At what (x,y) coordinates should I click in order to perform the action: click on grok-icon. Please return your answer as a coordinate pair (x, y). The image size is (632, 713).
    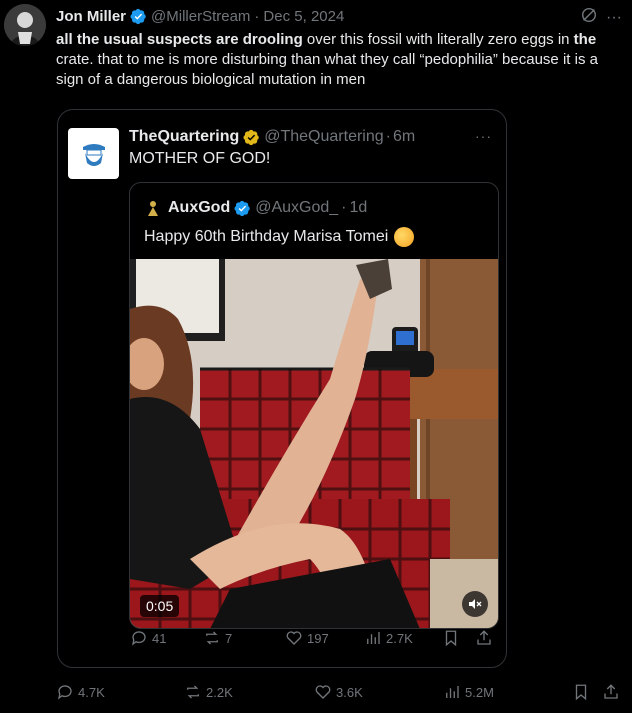
    Looking at the image, I should click on (589, 17).